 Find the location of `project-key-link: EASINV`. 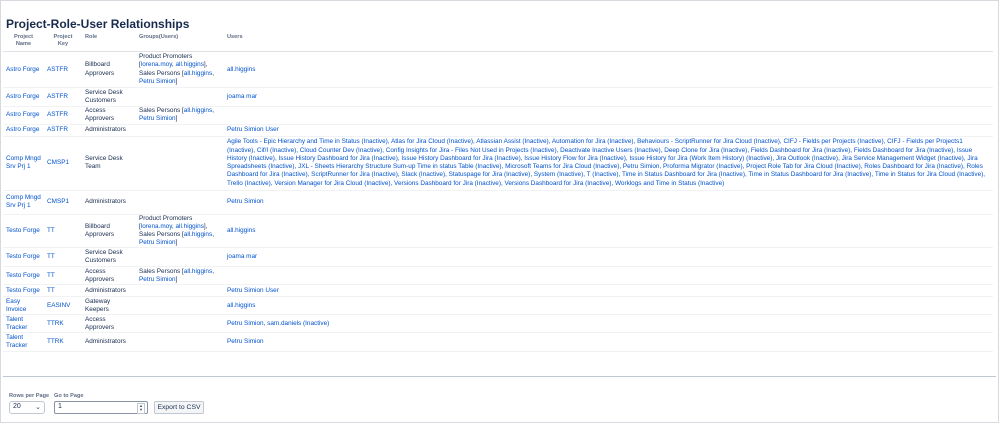

project-key-link: EASINV is located at coordinates (58, 305).